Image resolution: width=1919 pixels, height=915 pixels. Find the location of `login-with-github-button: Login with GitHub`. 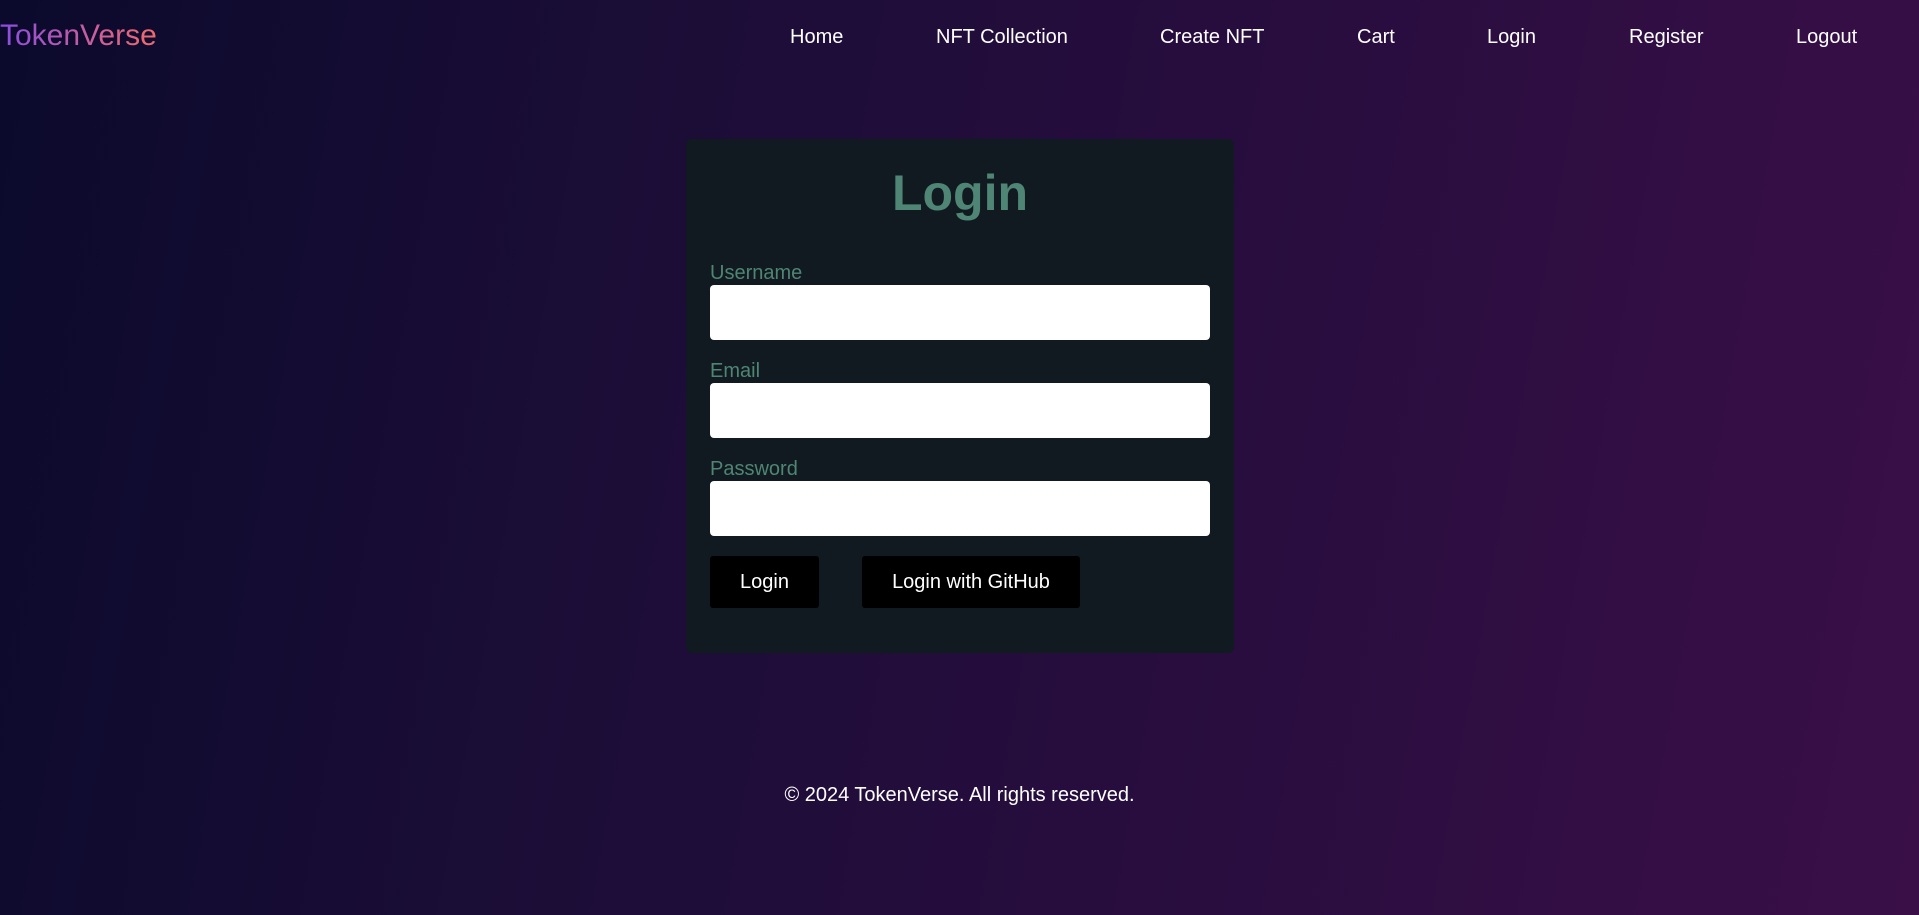

login-with-github-button: Login with GitHub is located at coordinates (971, 582).